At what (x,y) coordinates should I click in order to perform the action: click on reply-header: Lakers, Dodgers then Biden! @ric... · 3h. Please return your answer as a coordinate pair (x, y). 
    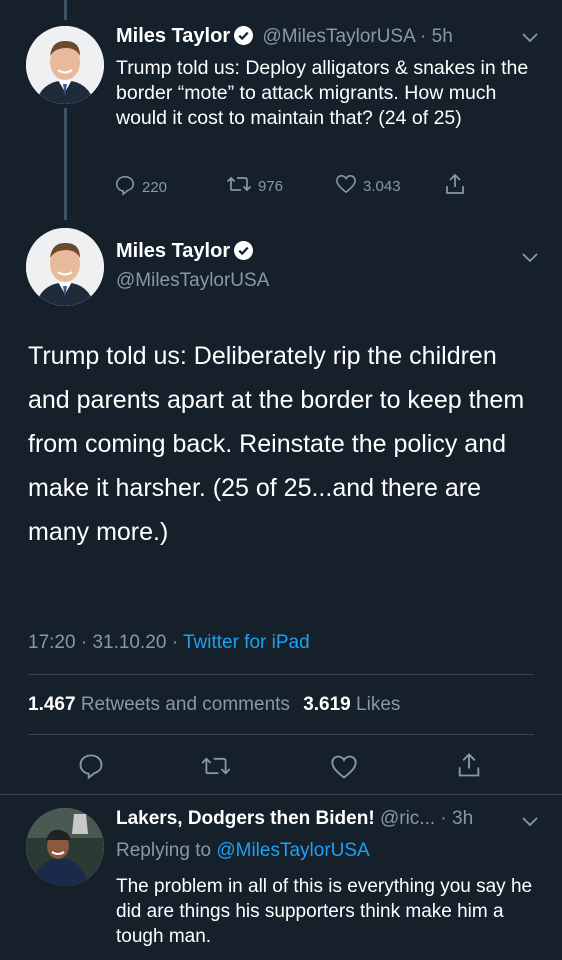
    Looking at the image, I should click on (294, 819).